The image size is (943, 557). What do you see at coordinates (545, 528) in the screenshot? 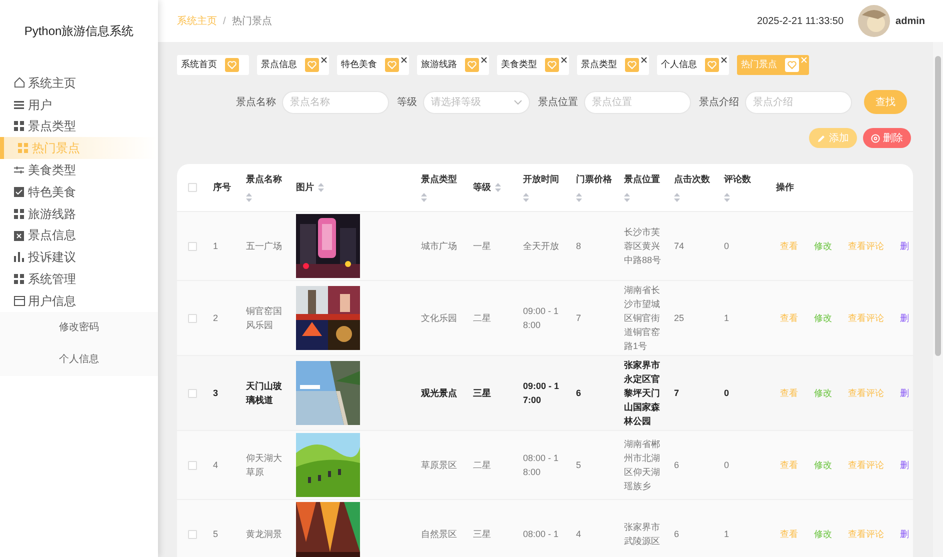
I see `table-row: 5 黄龙洞景 自然景区 三星 08:00 - 1 4 张家界市武陵源区 6 1 查看 修改 查看评论 删` at bounding box center [545, 528].